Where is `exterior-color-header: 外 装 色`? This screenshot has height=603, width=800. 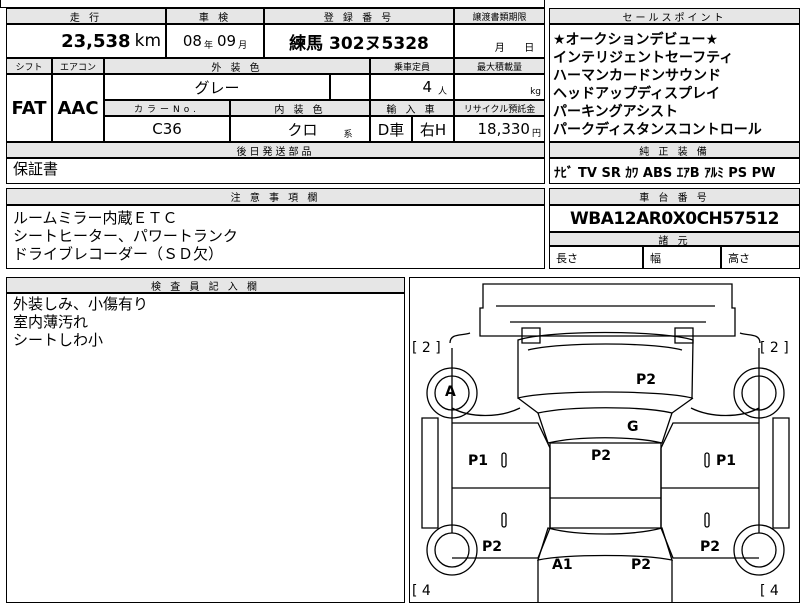
exterior-color-header: 外 装 色 is located at coordinates (237, 66).